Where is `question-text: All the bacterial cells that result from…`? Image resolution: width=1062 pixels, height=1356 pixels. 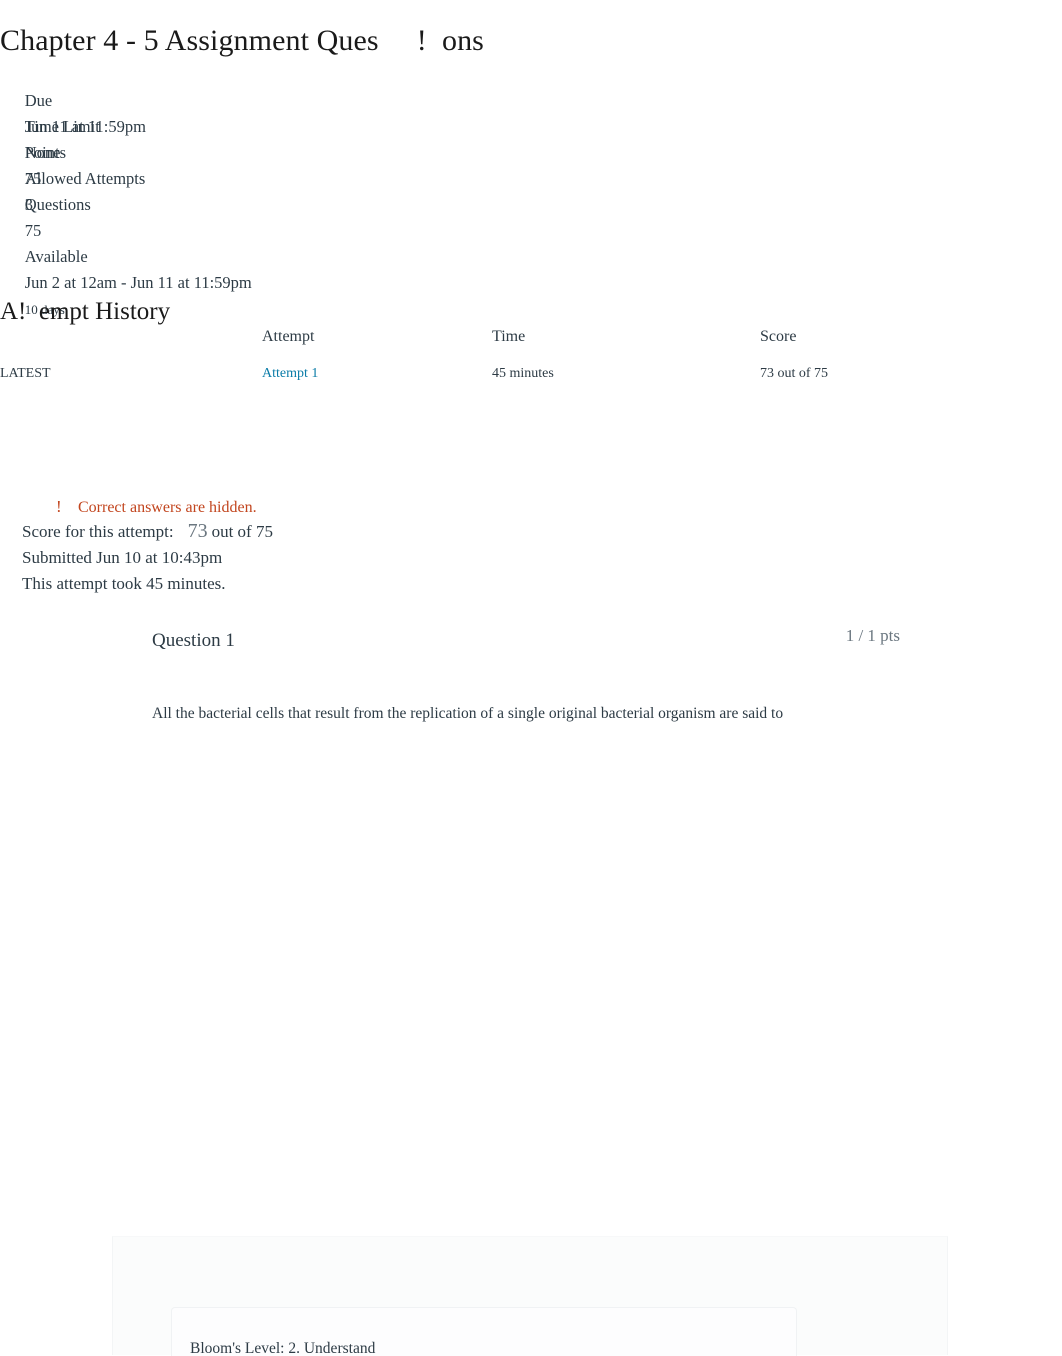
question-text: All the bacterial cells that result from… is located at coordinates (468, 713).